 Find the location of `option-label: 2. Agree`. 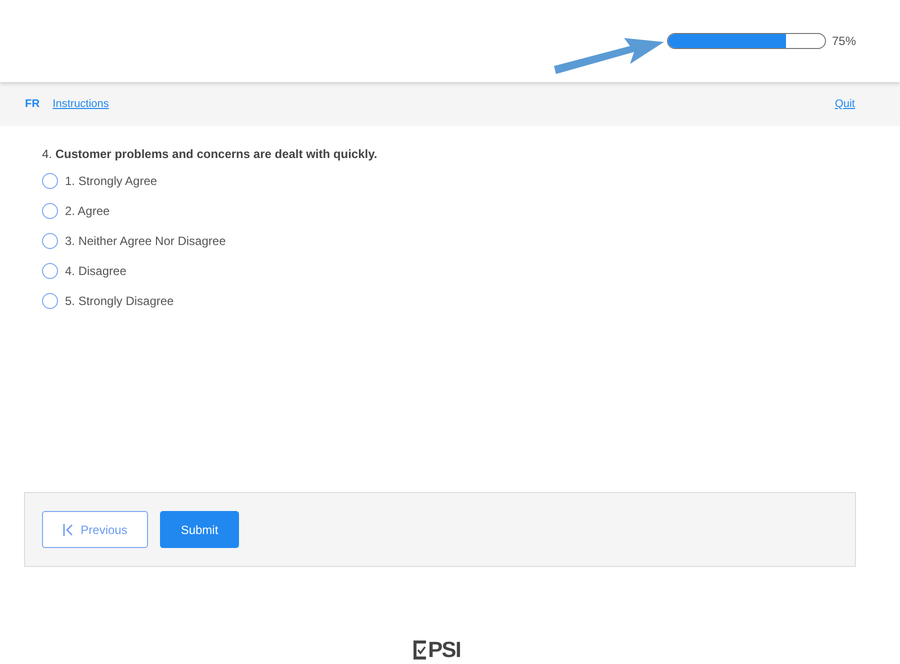

option-label: 2. Agree is located at coordinates (87, 211).